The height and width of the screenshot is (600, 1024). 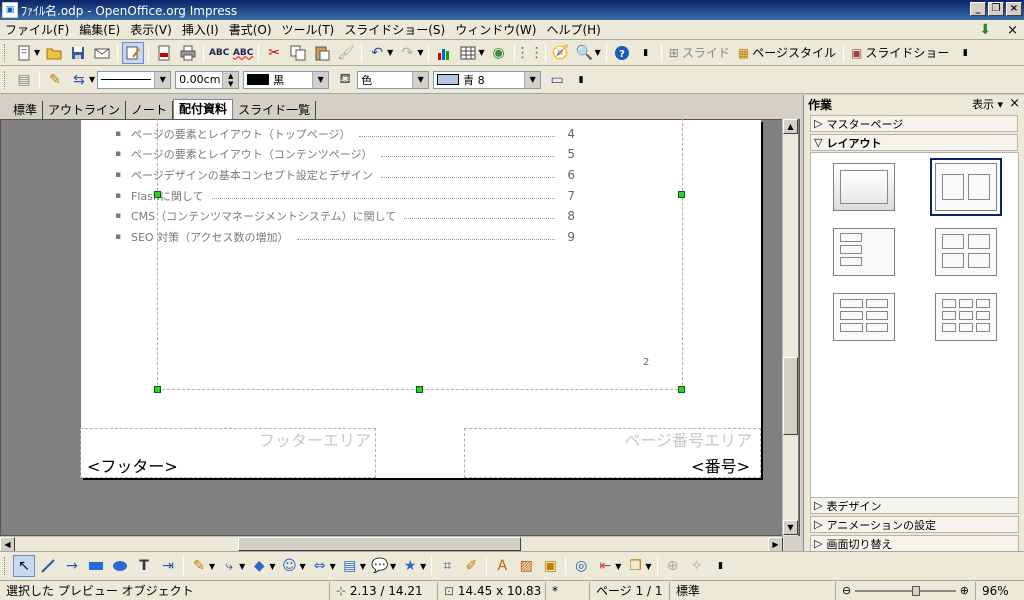 I want to click on save-icon, so click(x=78, y=53).